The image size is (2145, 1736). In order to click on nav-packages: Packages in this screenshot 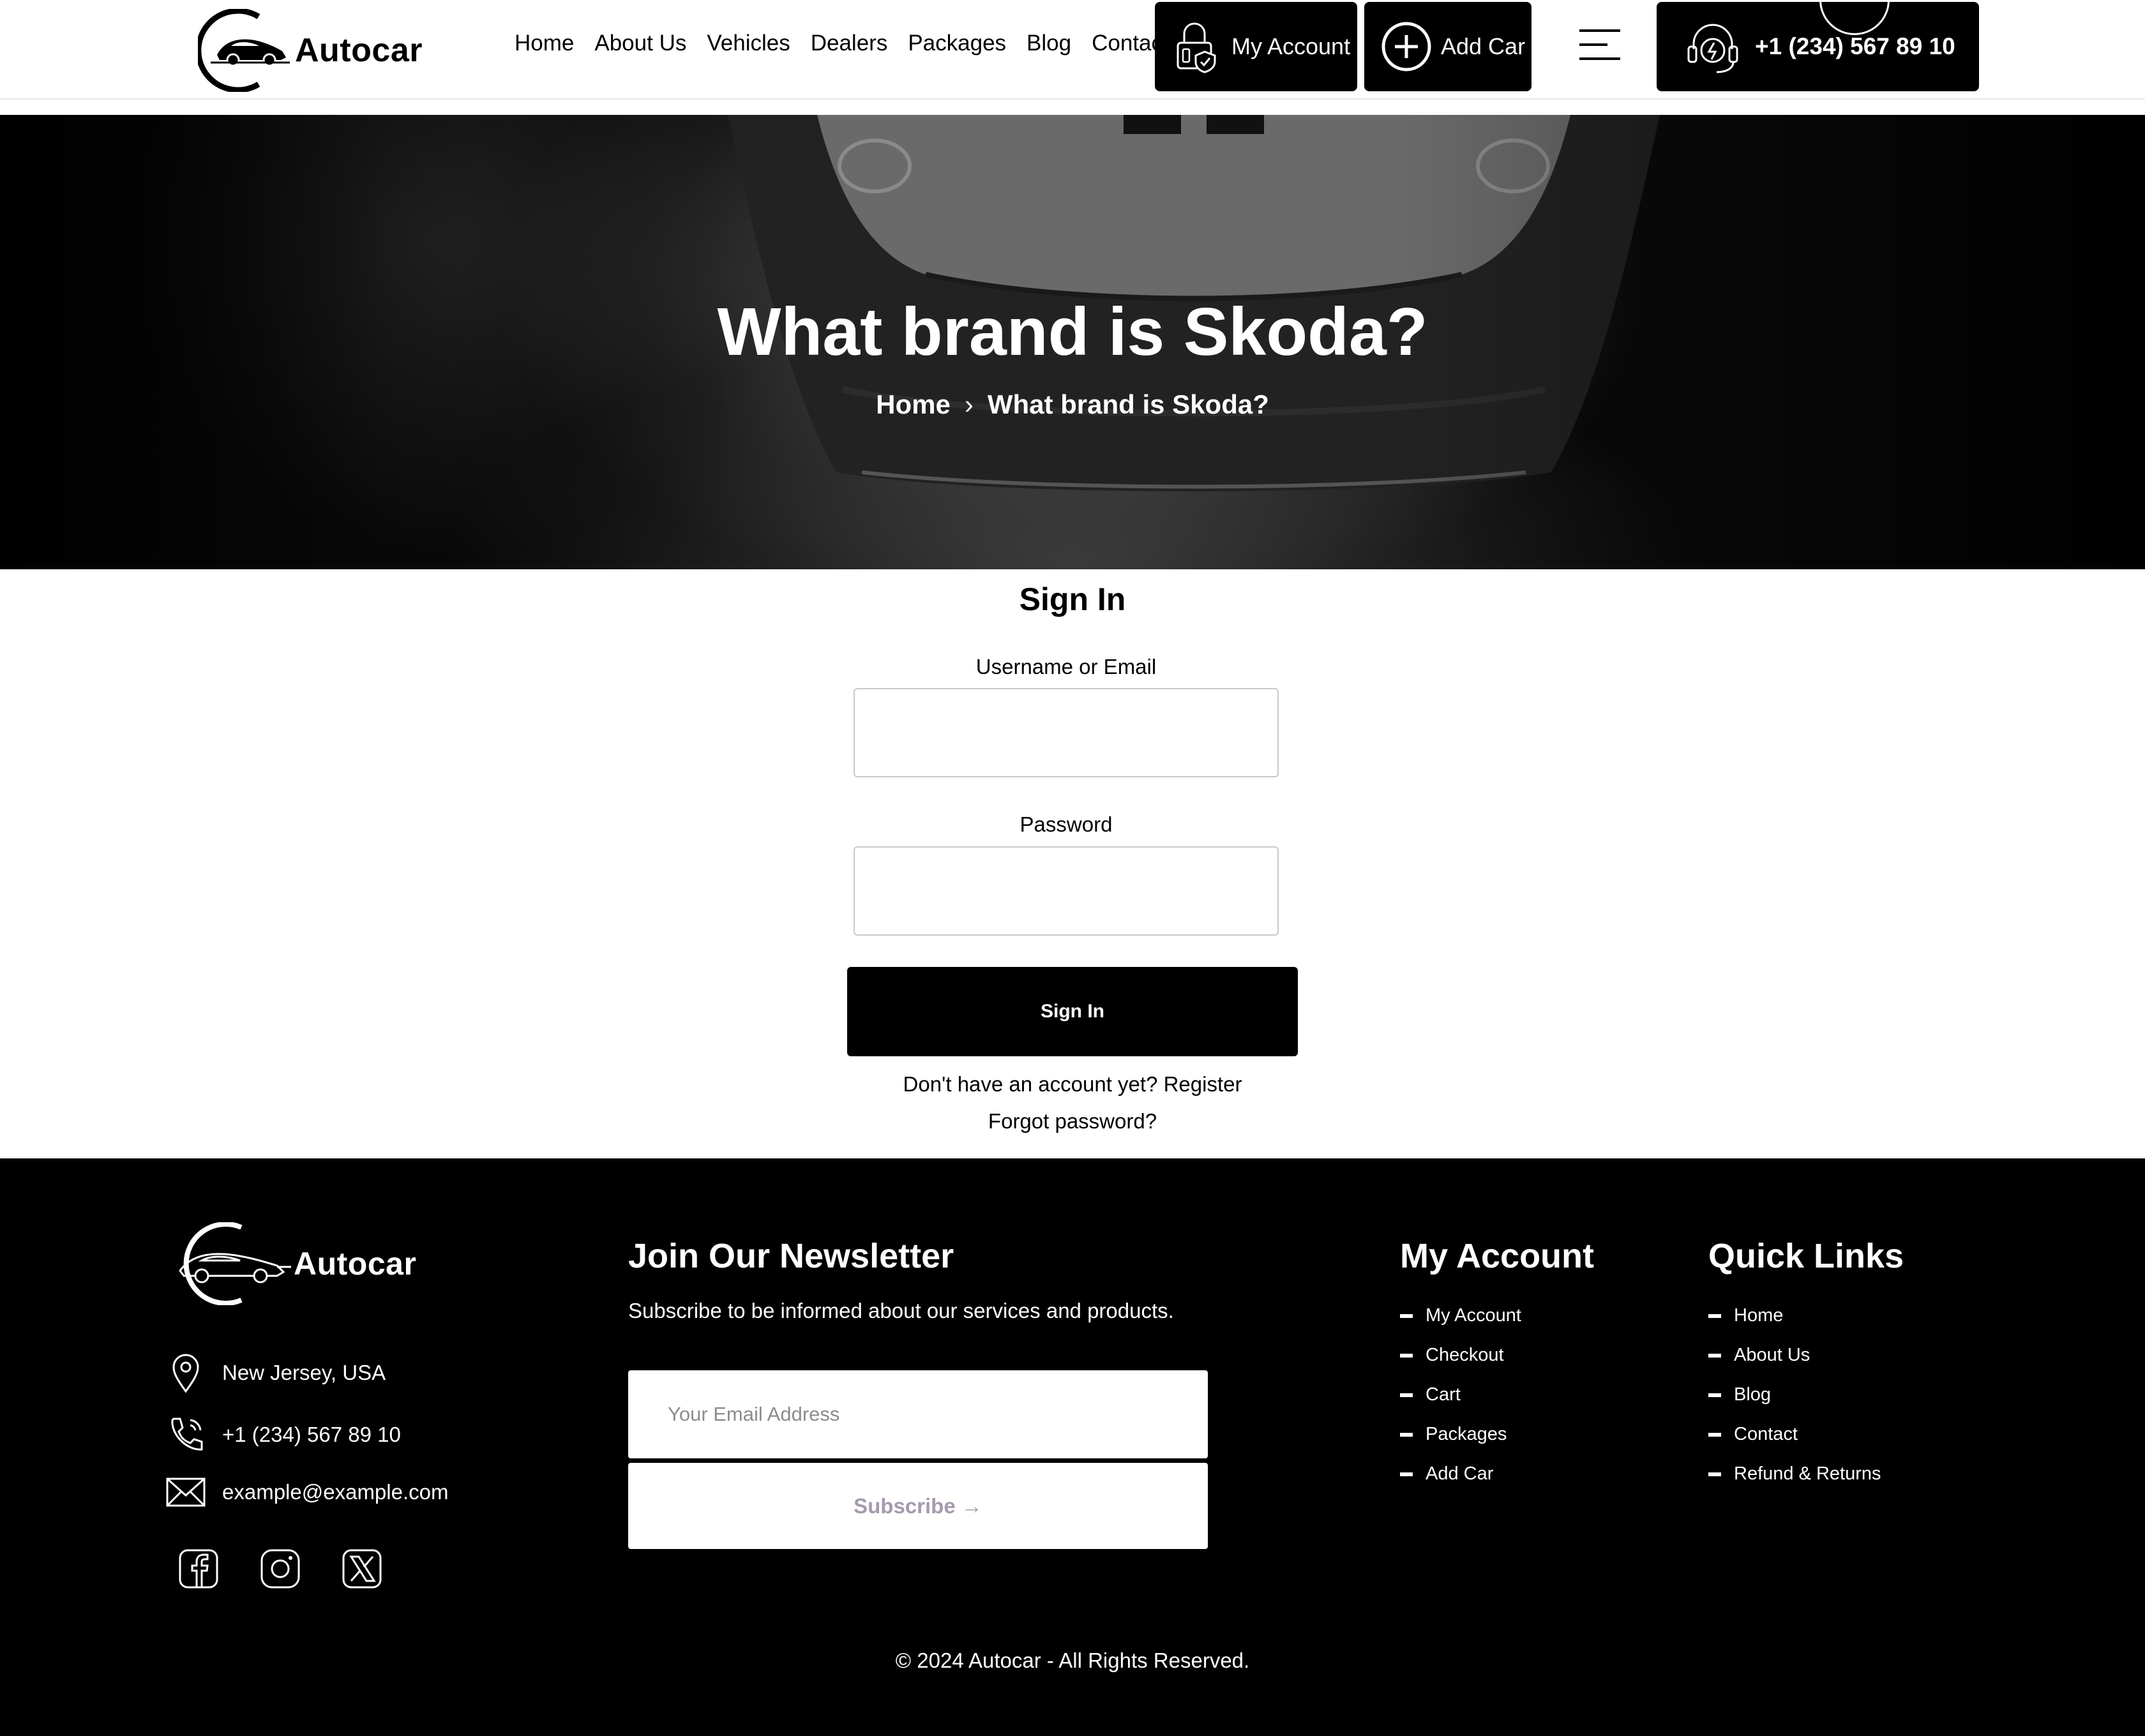, I will do `click(957, 43)`.